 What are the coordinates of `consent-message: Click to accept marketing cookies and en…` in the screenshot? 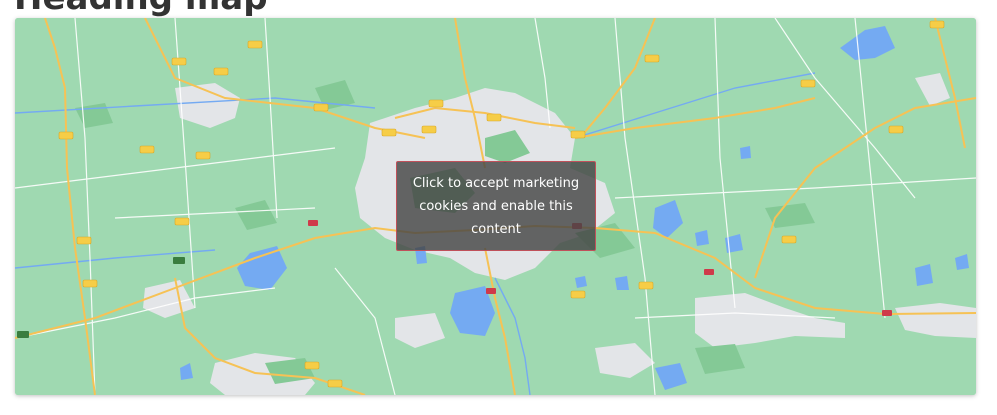 It's located at (496, 206).